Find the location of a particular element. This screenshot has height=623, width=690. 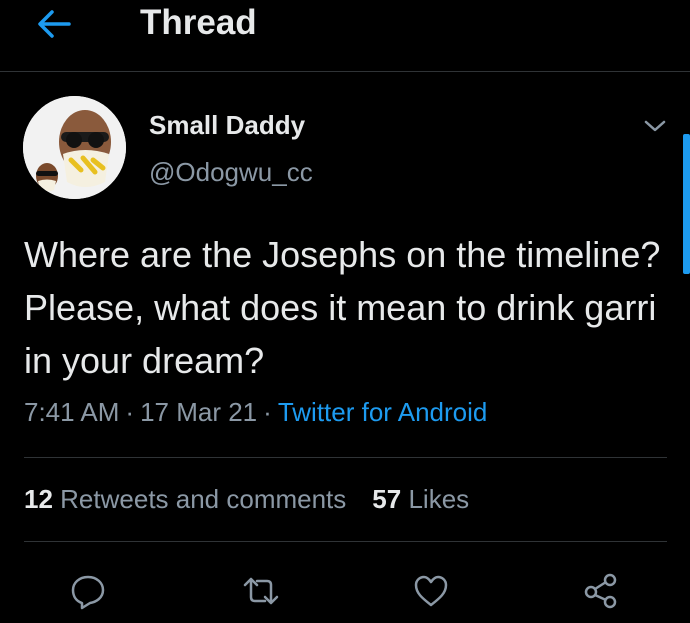

retweets-count: 12 is located at coordinates (38, 499).